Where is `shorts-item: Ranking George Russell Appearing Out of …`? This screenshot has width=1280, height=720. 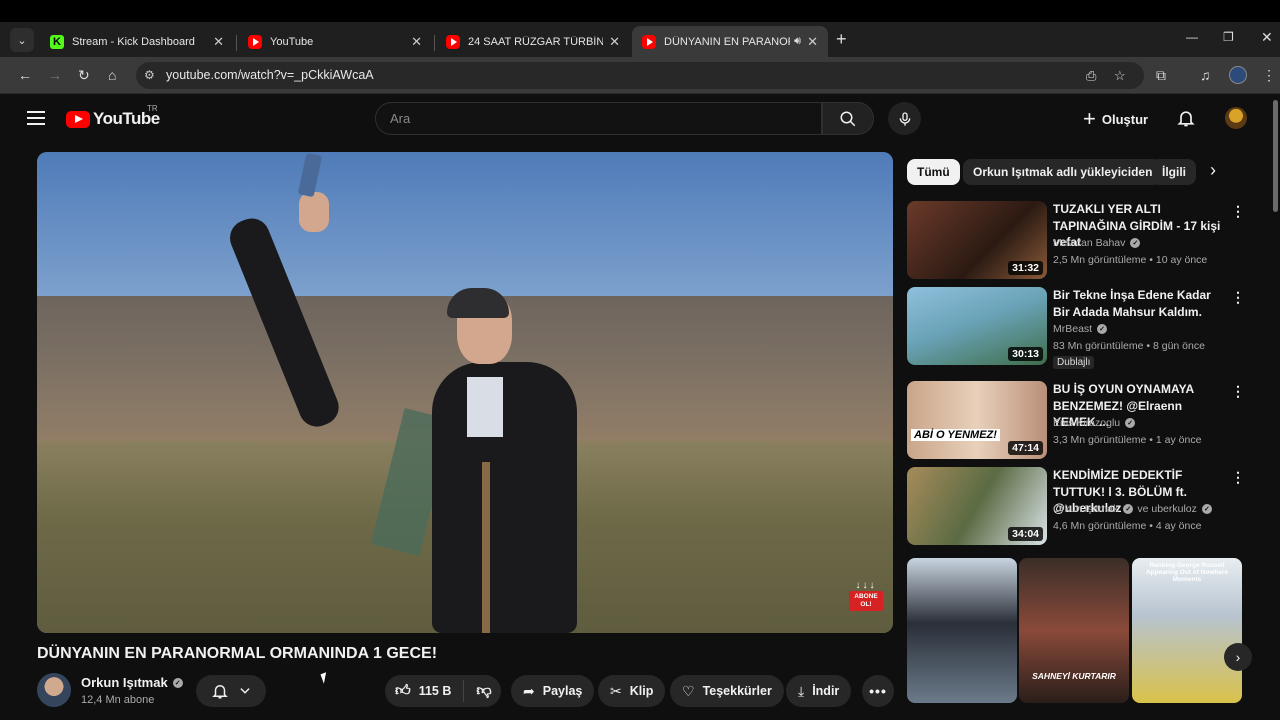 shorts-item: Ranking George Russell Appearing Out of … is located at coordinates (1187, 630).